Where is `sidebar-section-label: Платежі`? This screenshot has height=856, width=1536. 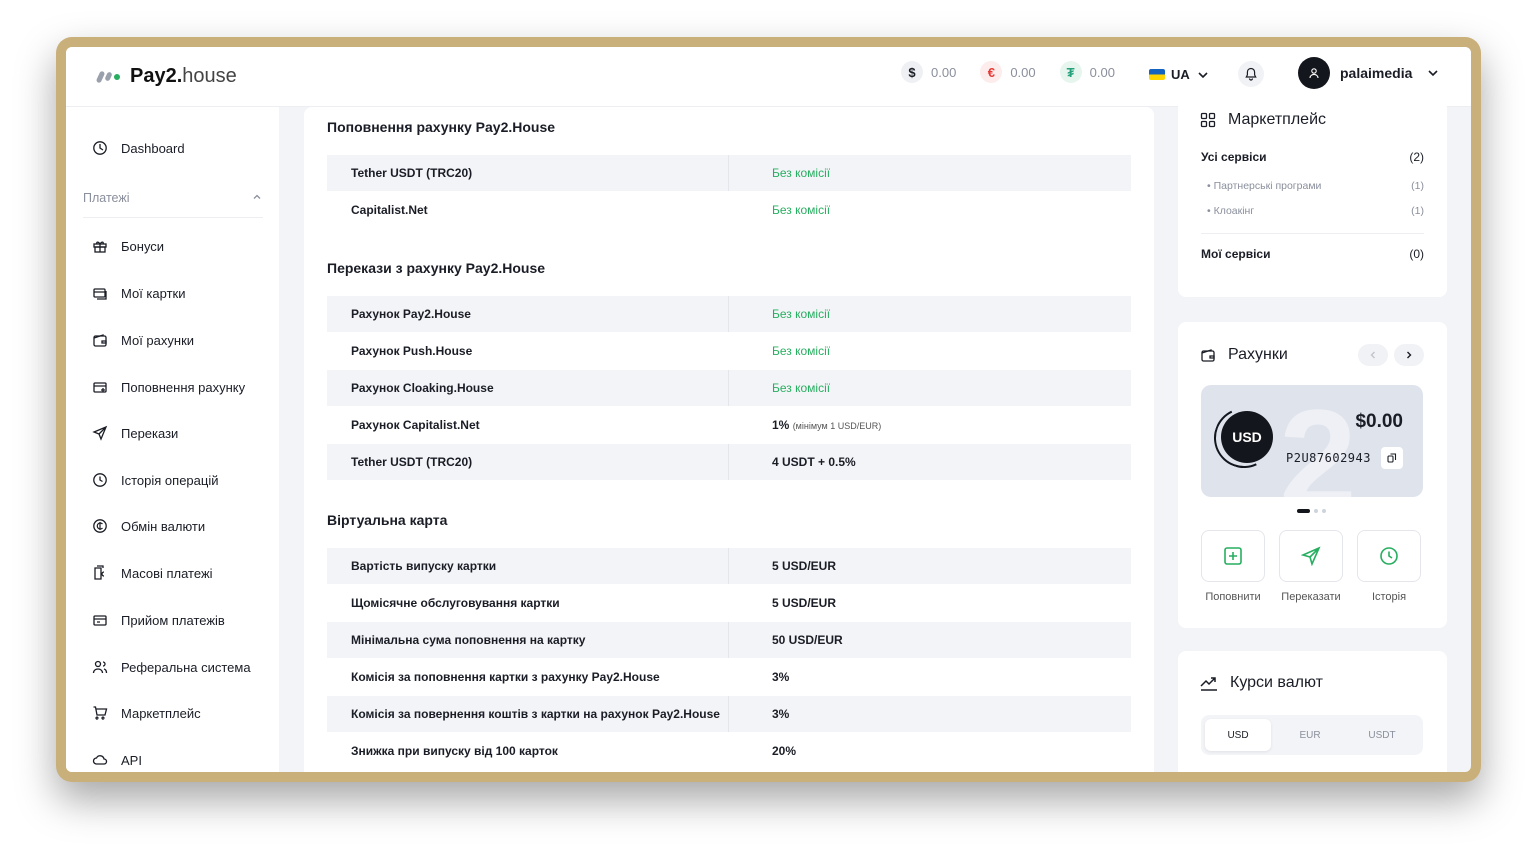 sidebar-section-label: Платежі is located at coordinates (106, 198).